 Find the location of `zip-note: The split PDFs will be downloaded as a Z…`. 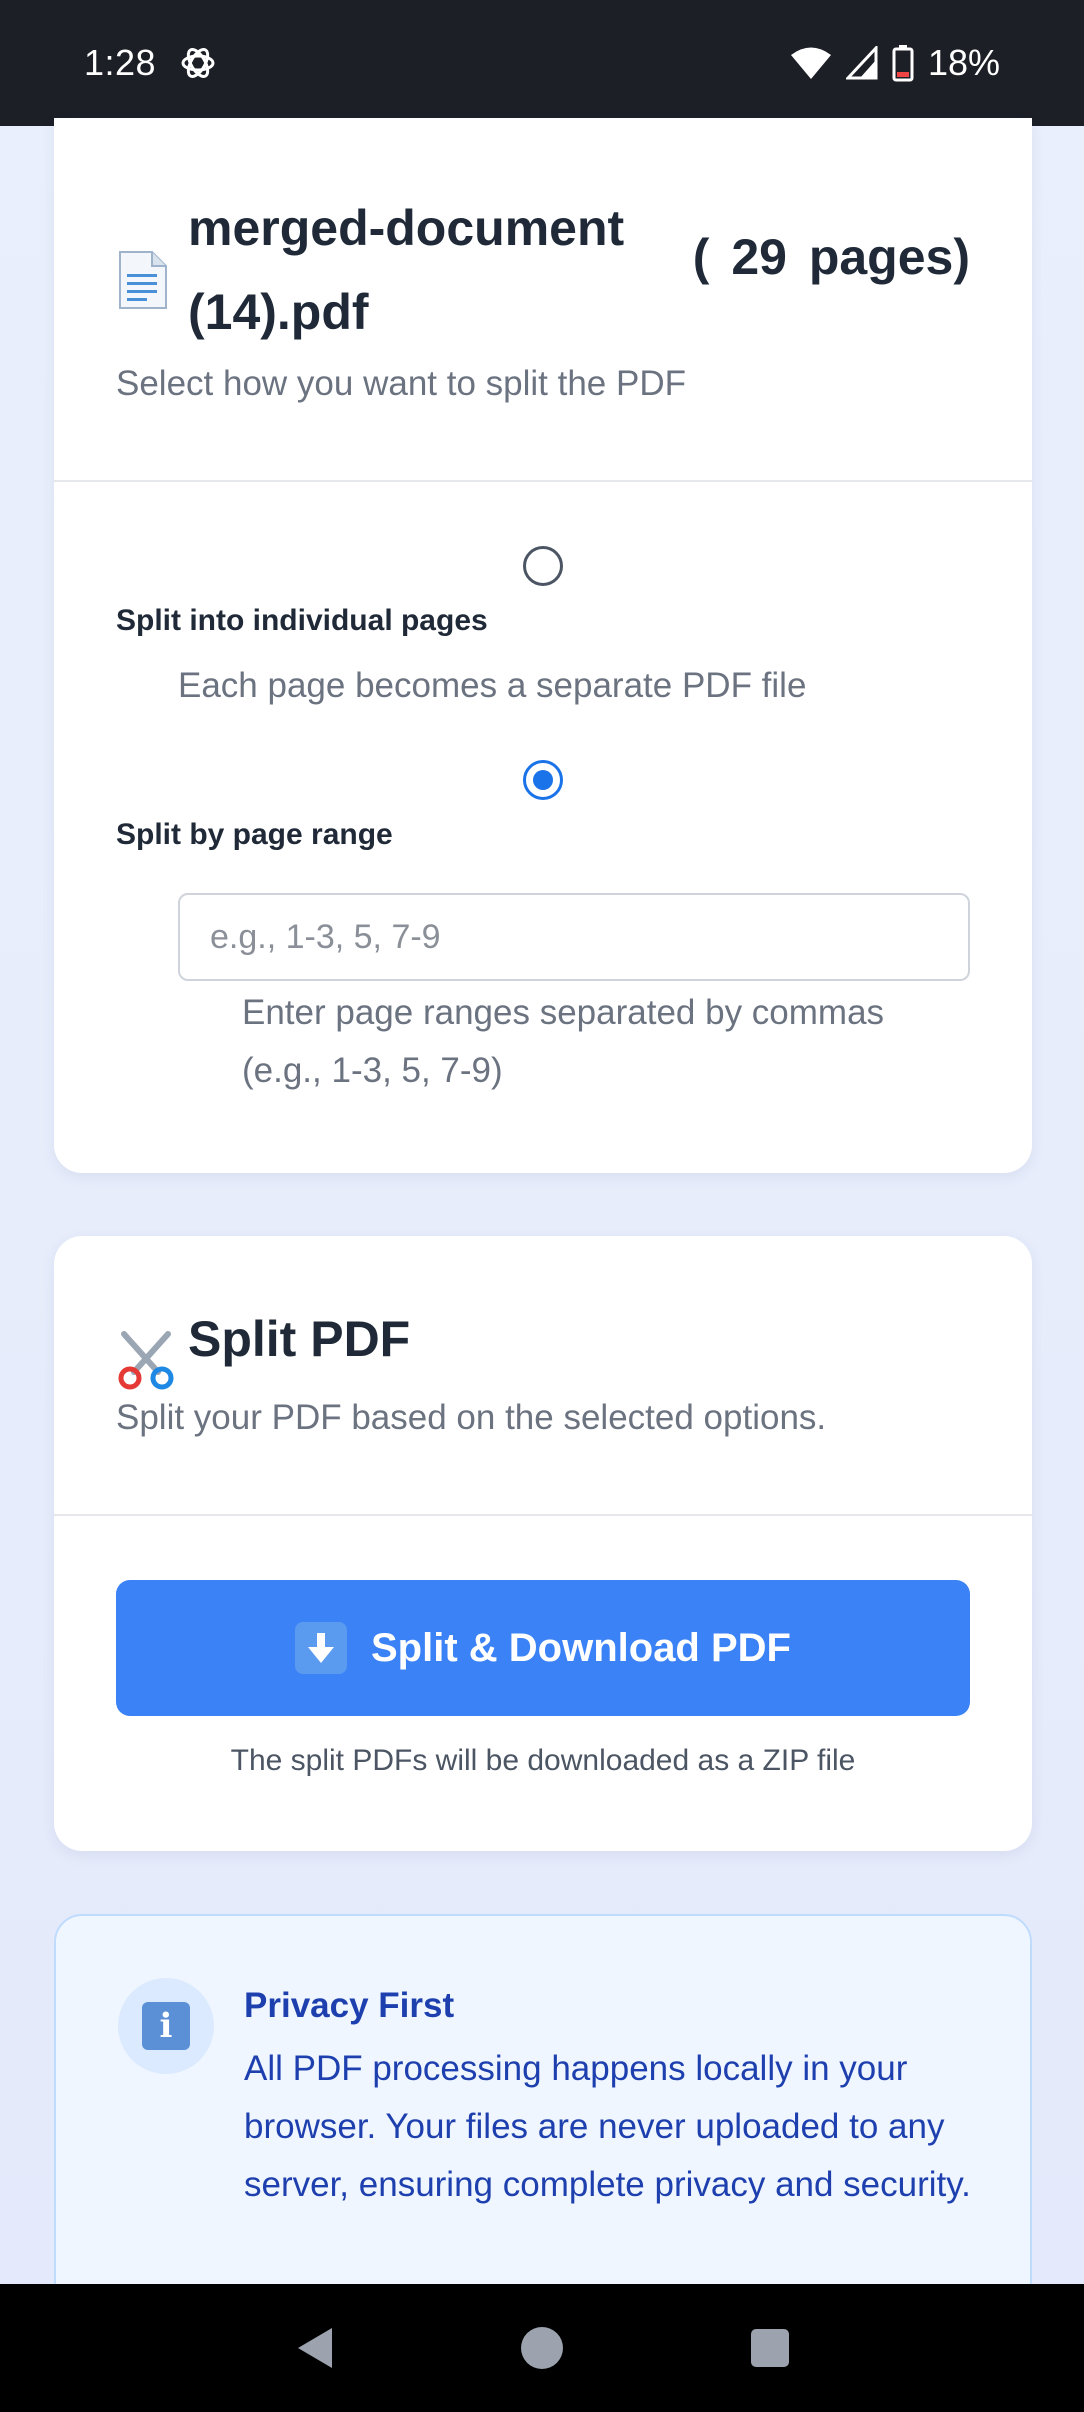

zip-note: The split PDFs will be downloaded as a Z… is located at coordinates (543, 1760).